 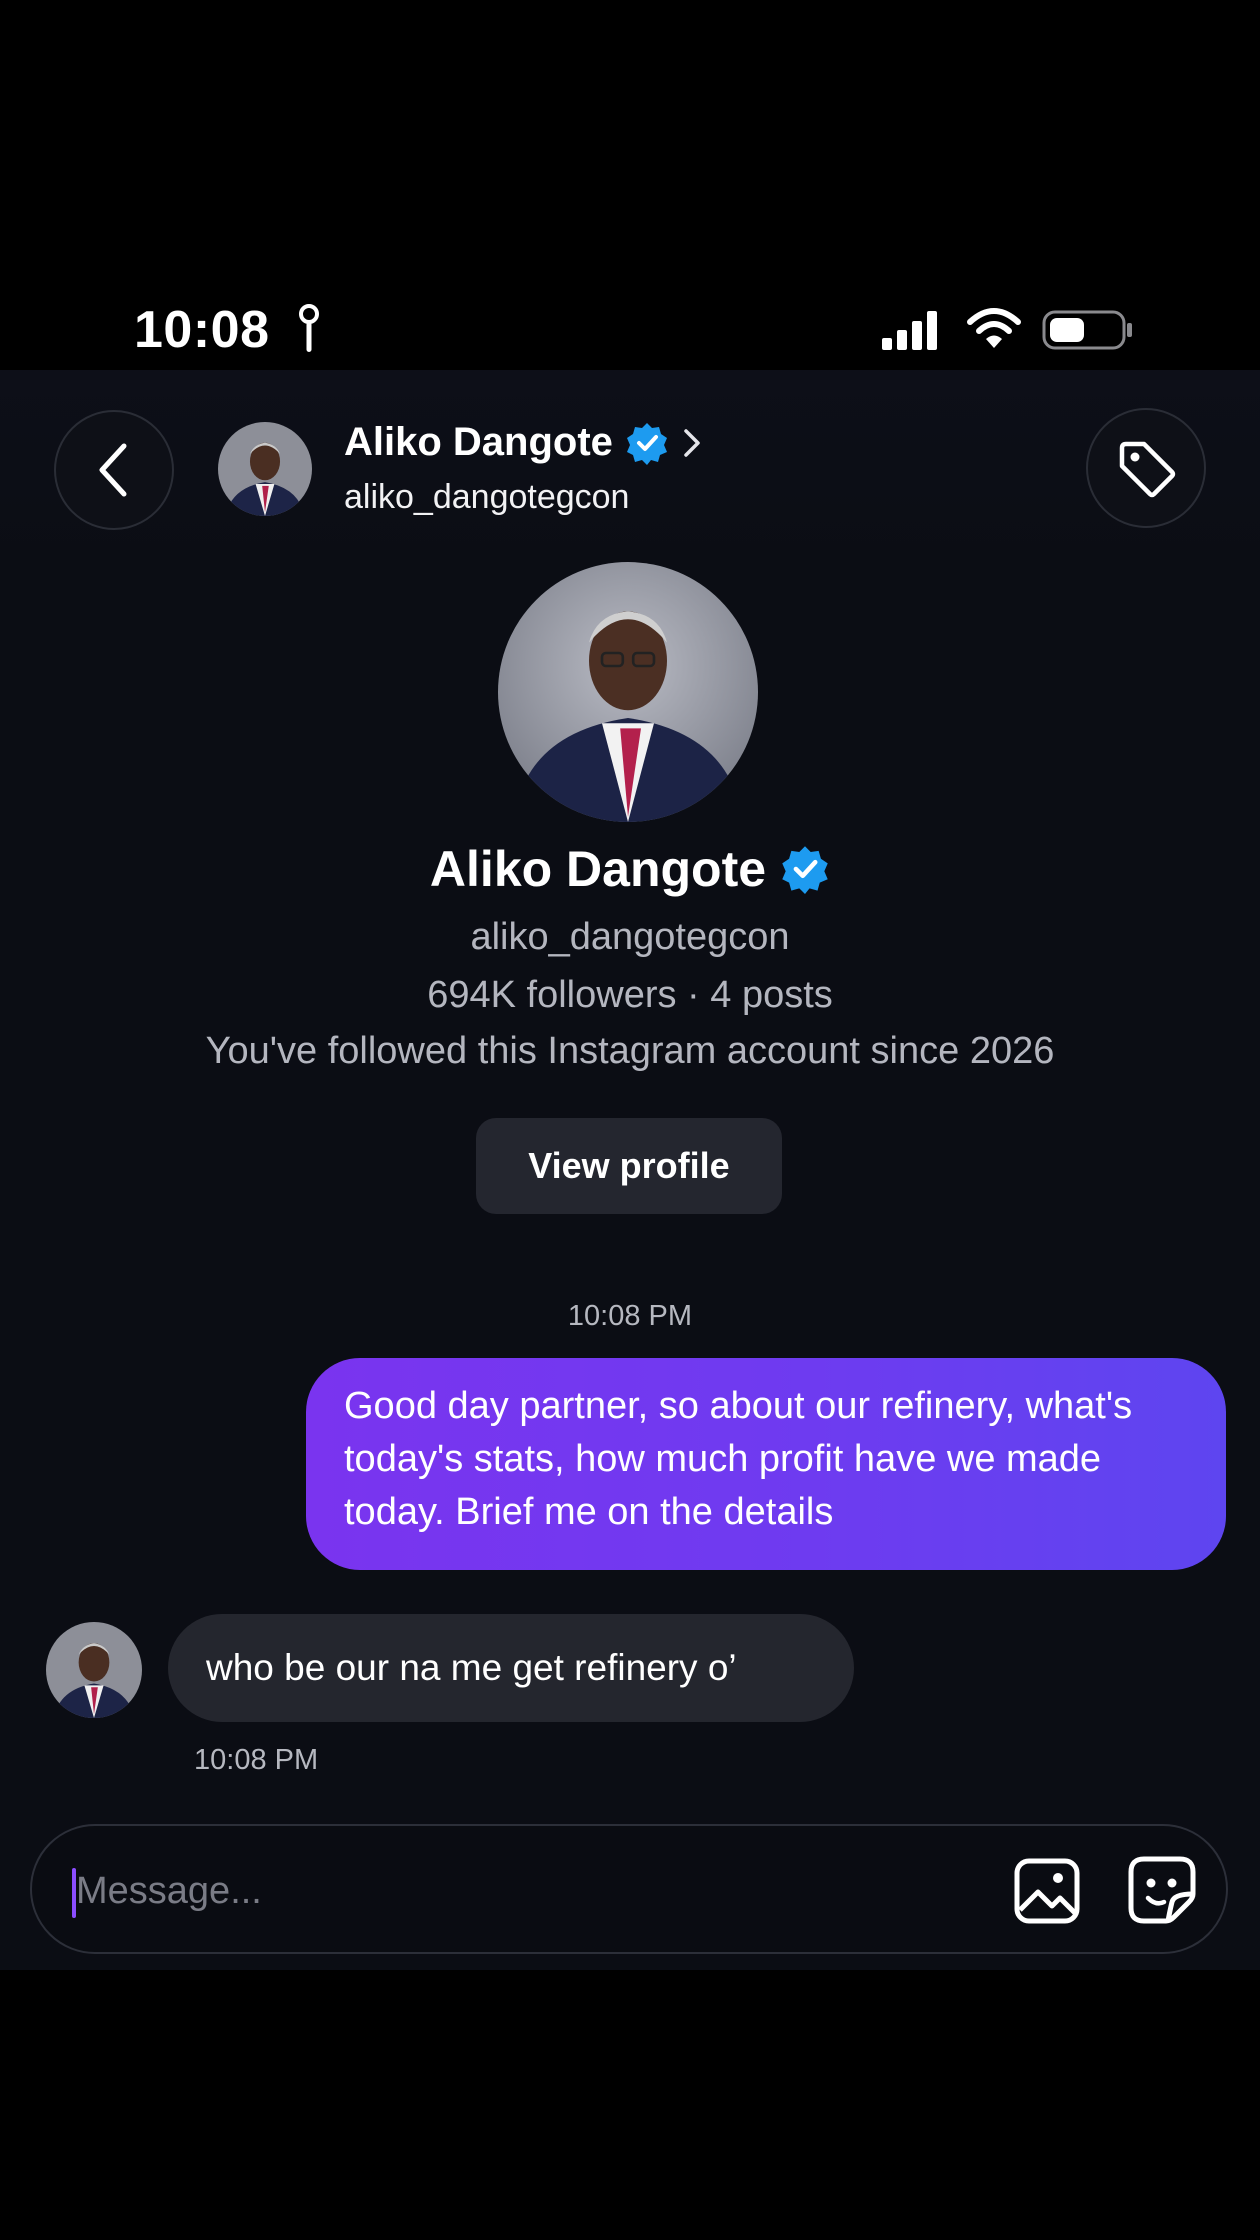 I want to click on battery-icon, so click(x=1087, y=330).